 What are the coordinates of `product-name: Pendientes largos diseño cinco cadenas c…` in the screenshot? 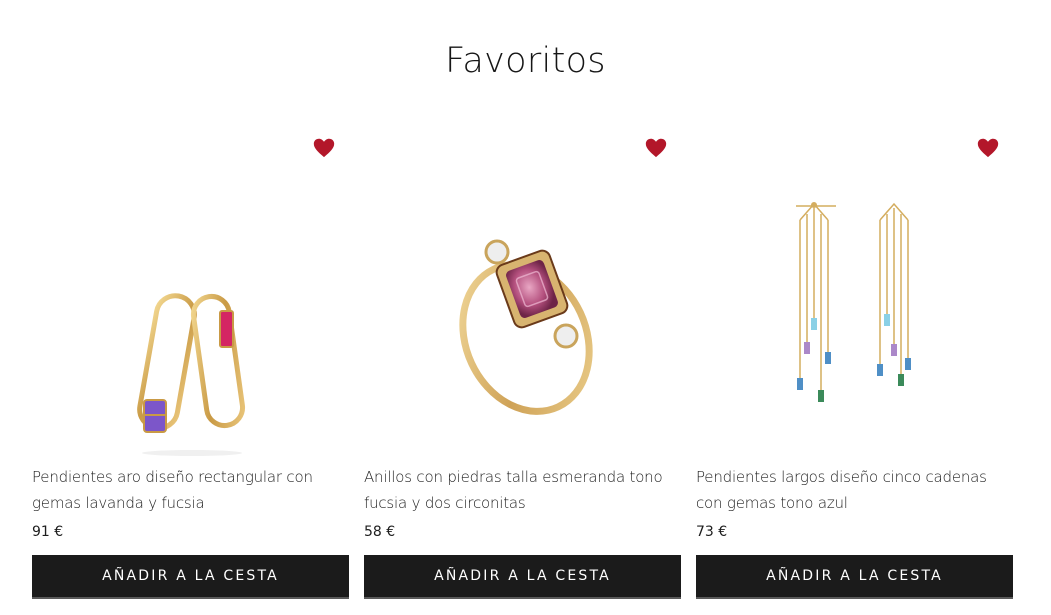 It's located at (854, 490).